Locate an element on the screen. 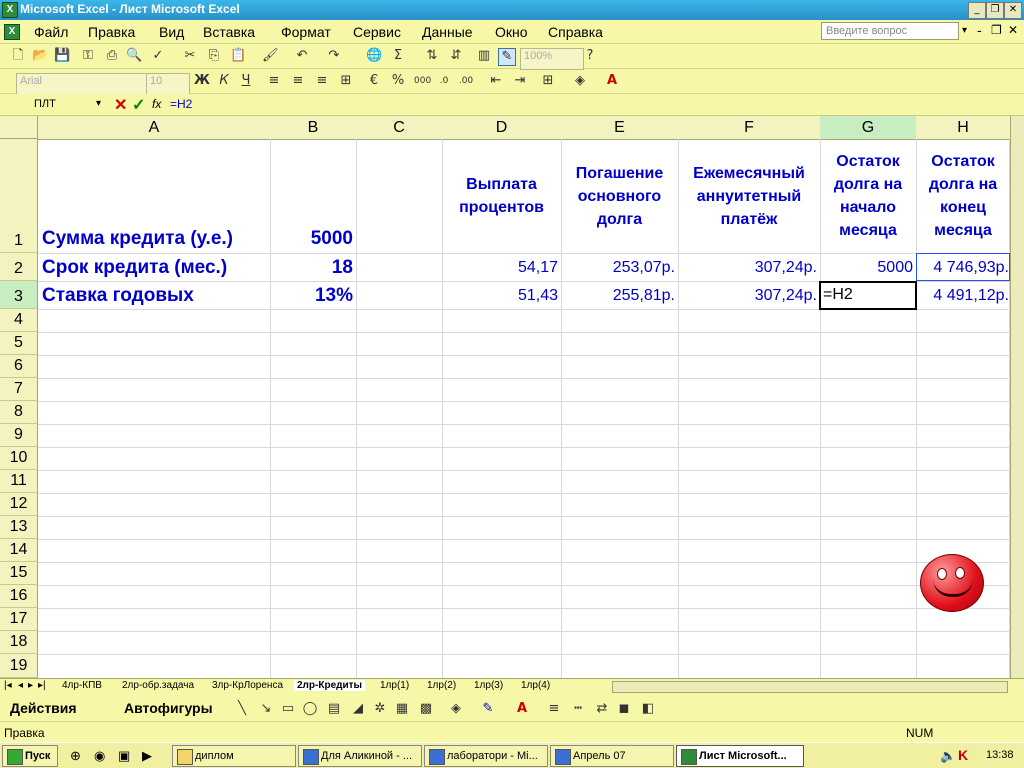  print-preview-icon: 🔍 is located at coordinates (134, 56).